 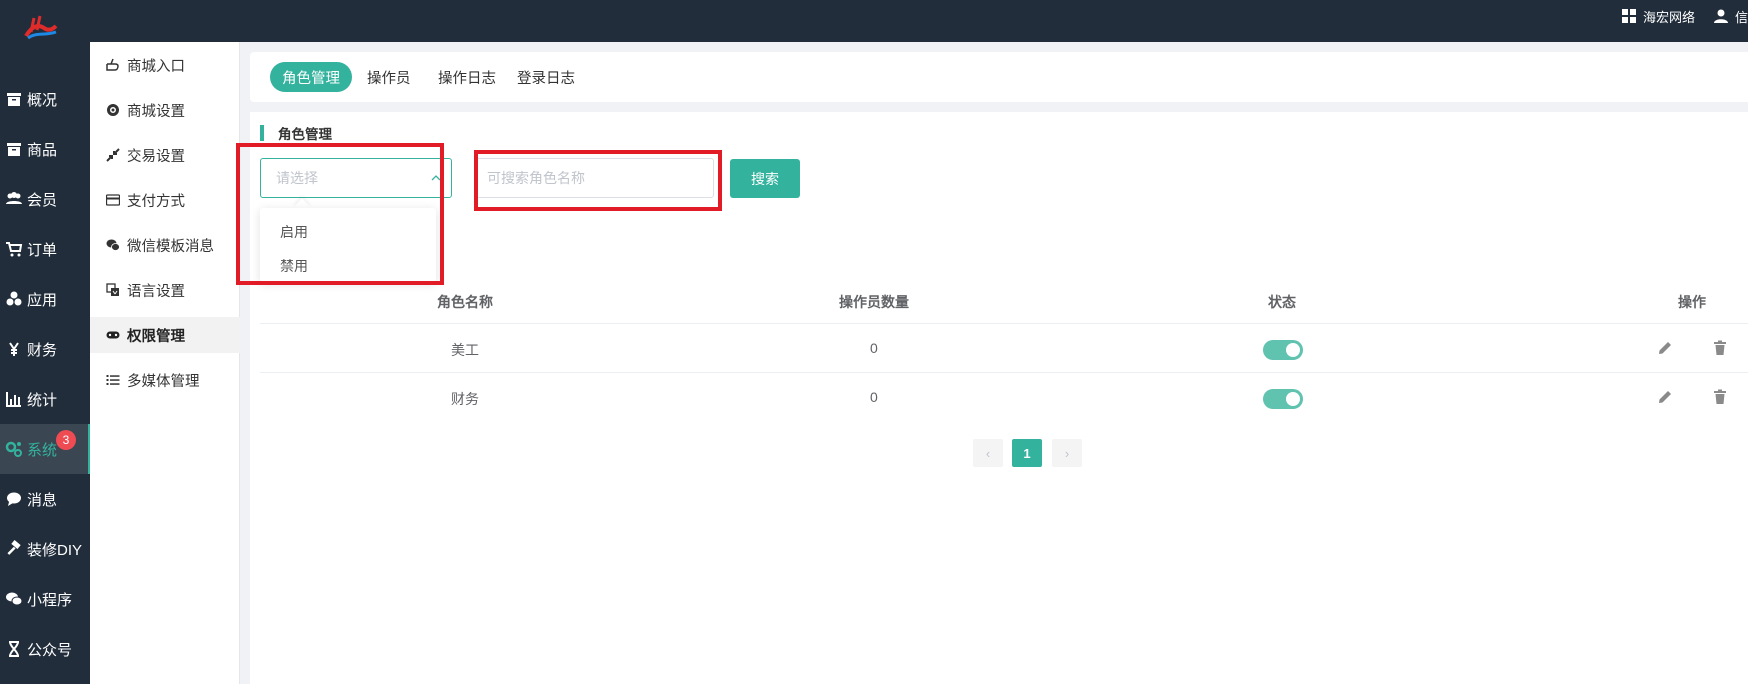 I want to click on column-header-actions: 操作, so click(x=1692, y=302).